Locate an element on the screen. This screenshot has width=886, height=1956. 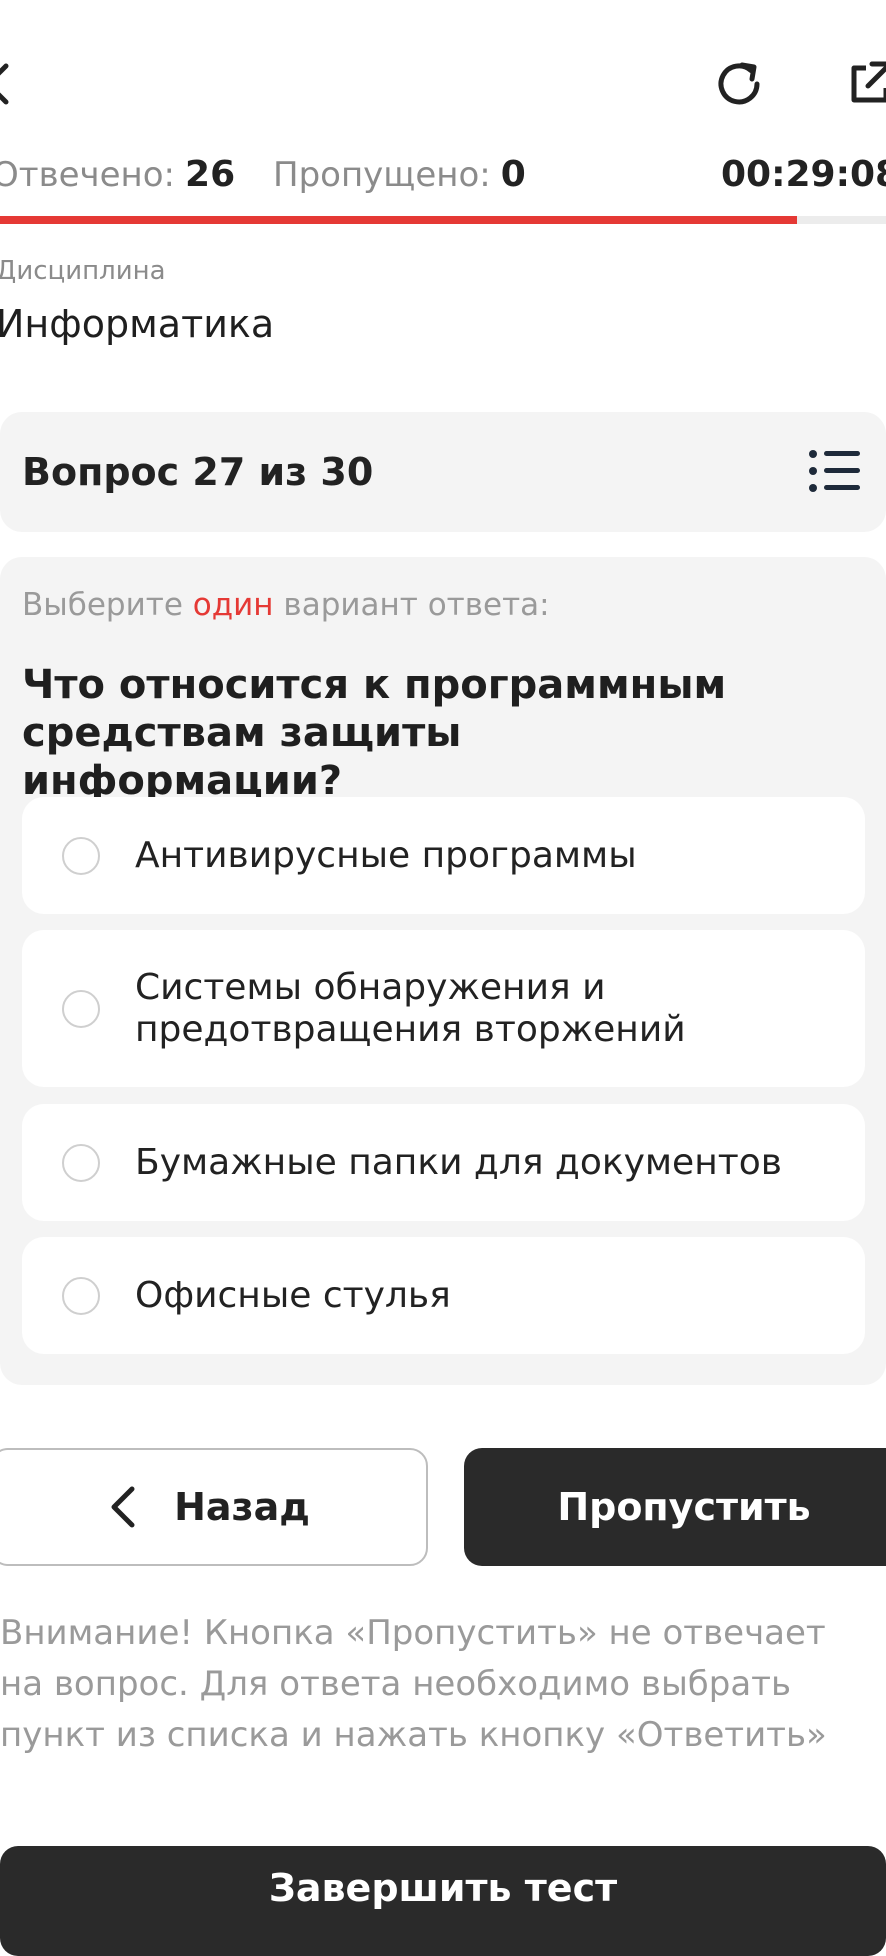
question-instruction: Выберите один вариант ответа: is located at coordinates (286, 605).